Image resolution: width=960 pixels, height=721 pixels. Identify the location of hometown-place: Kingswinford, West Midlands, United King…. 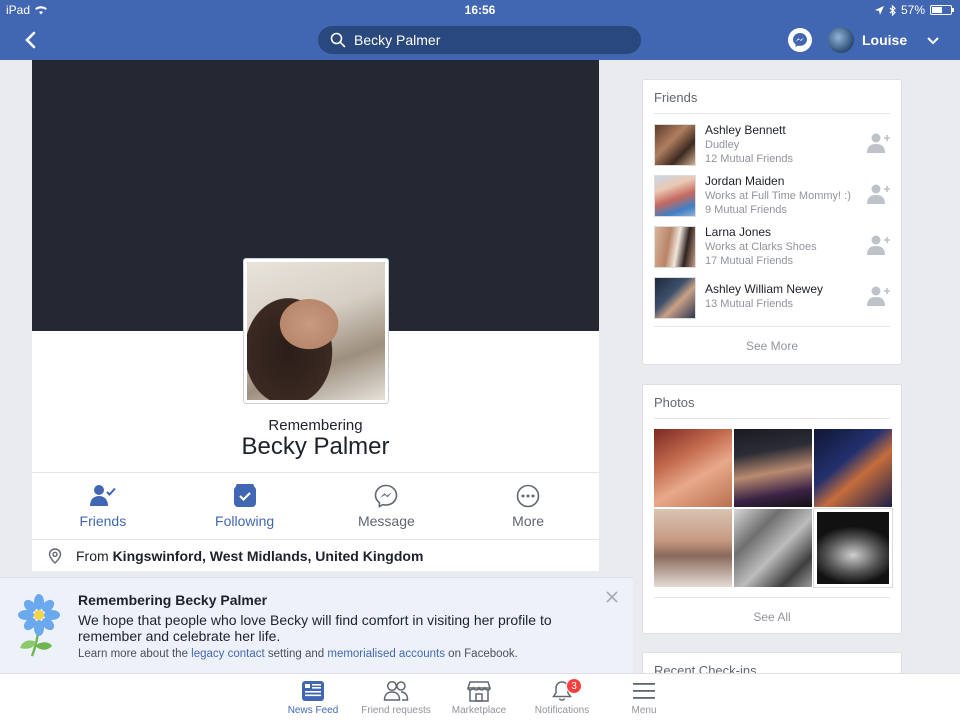
(268, 556).